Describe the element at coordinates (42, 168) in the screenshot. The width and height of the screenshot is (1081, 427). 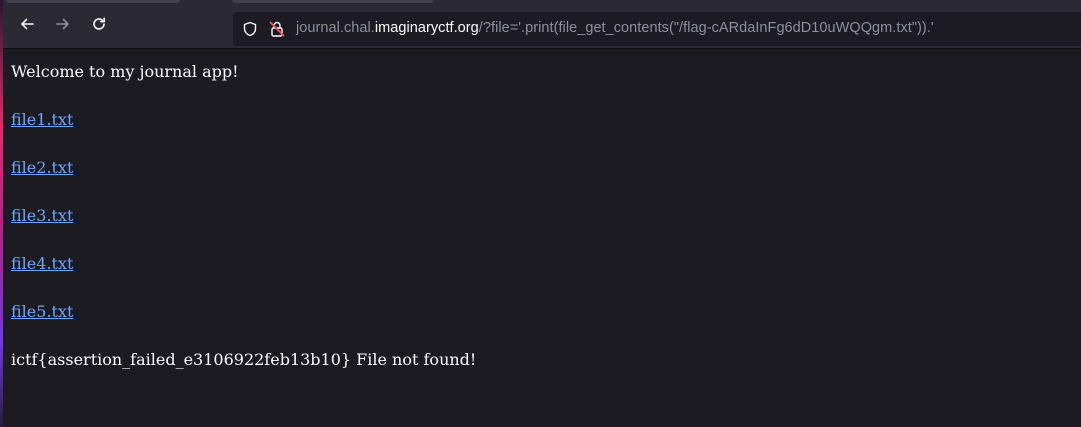
I see `file-link-2: file2.txt` at that location.